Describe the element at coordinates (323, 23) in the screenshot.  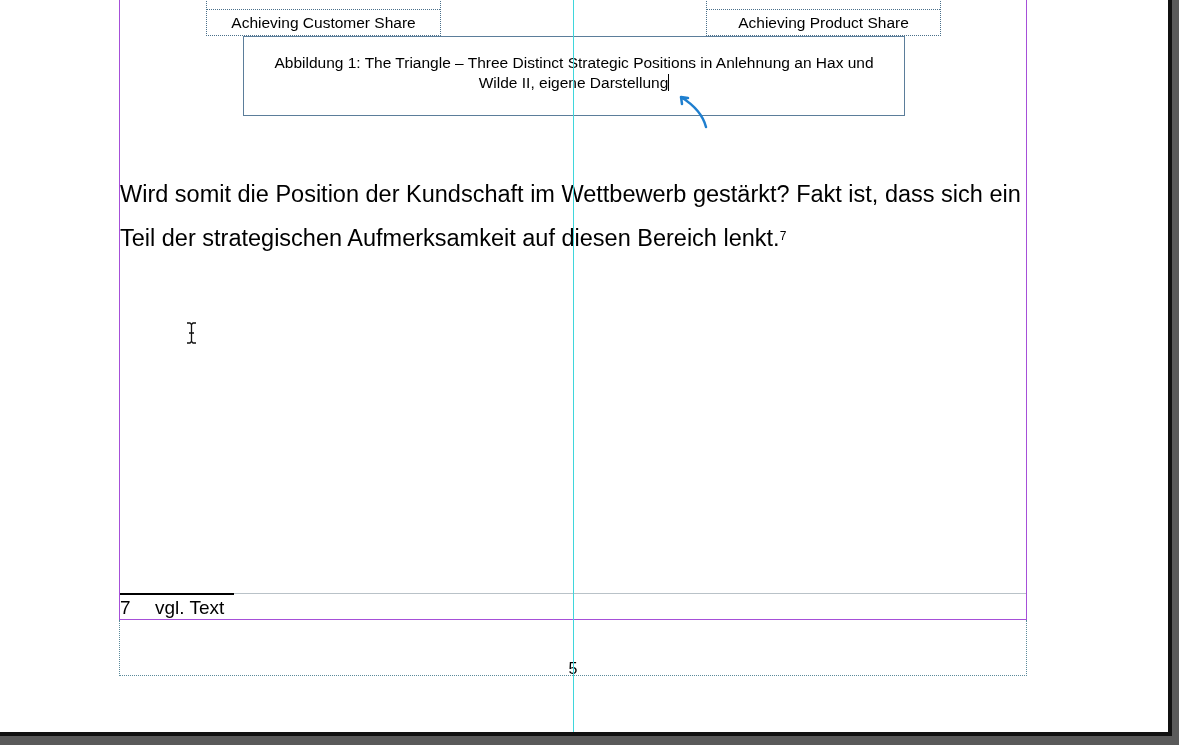
I see `diagram-box-label: Achieving Customer Share` at that location.